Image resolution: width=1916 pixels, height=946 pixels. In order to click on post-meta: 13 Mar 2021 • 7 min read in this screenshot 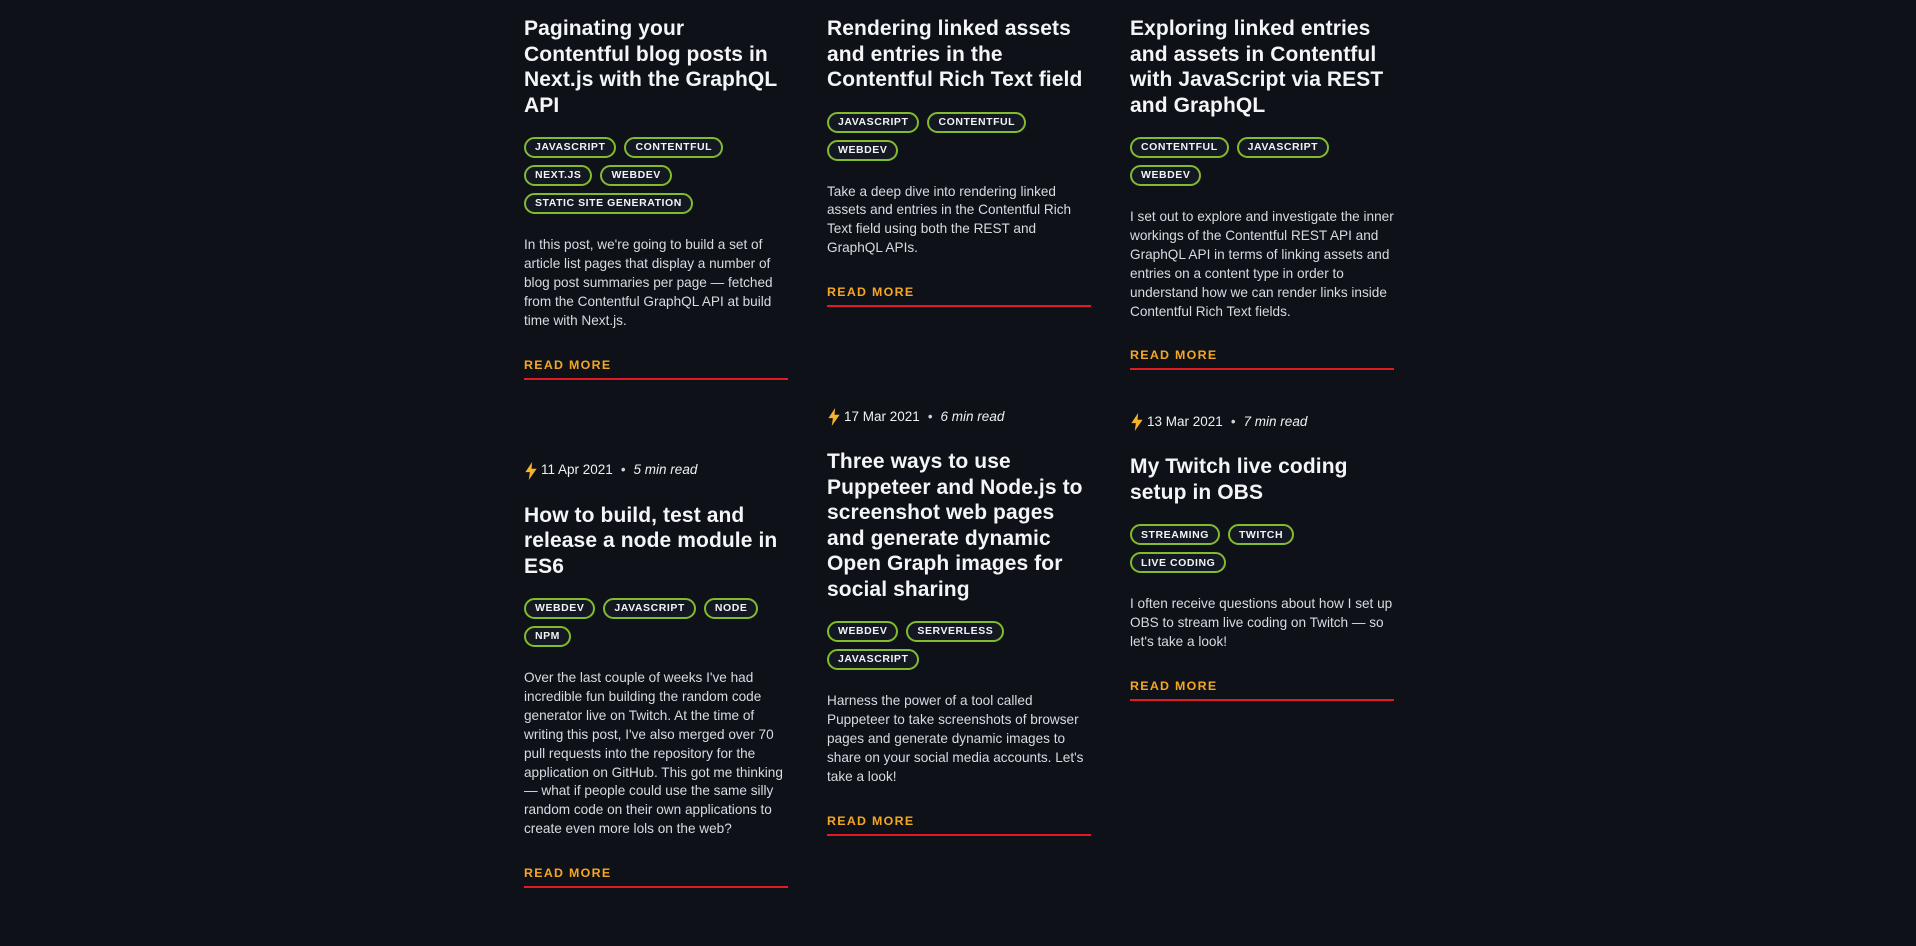, I will do `click(1262, 422)`.